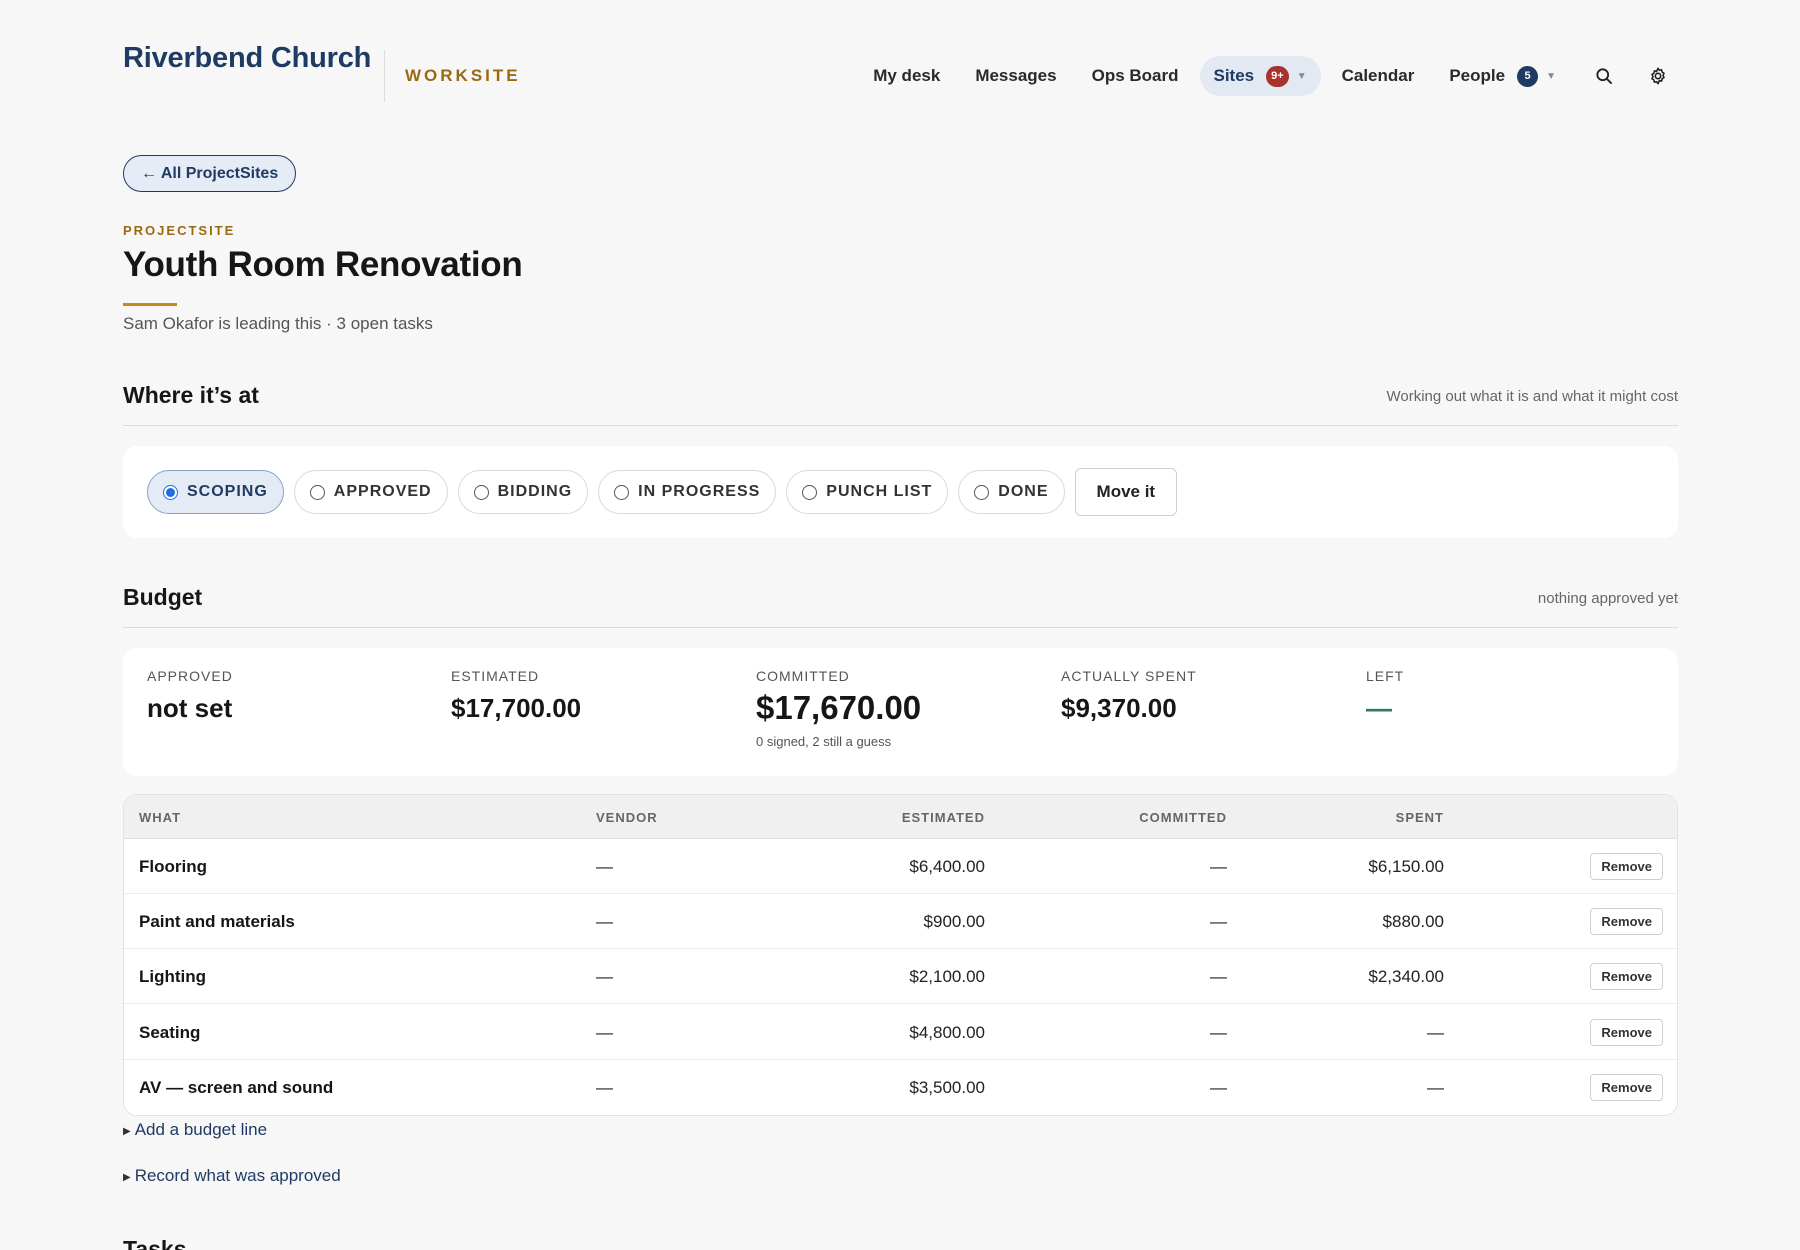 Image resolution: width=1800 pixels, height=1250 pixels. I want to click on section-title: Where it’s at, so click(191, 395).